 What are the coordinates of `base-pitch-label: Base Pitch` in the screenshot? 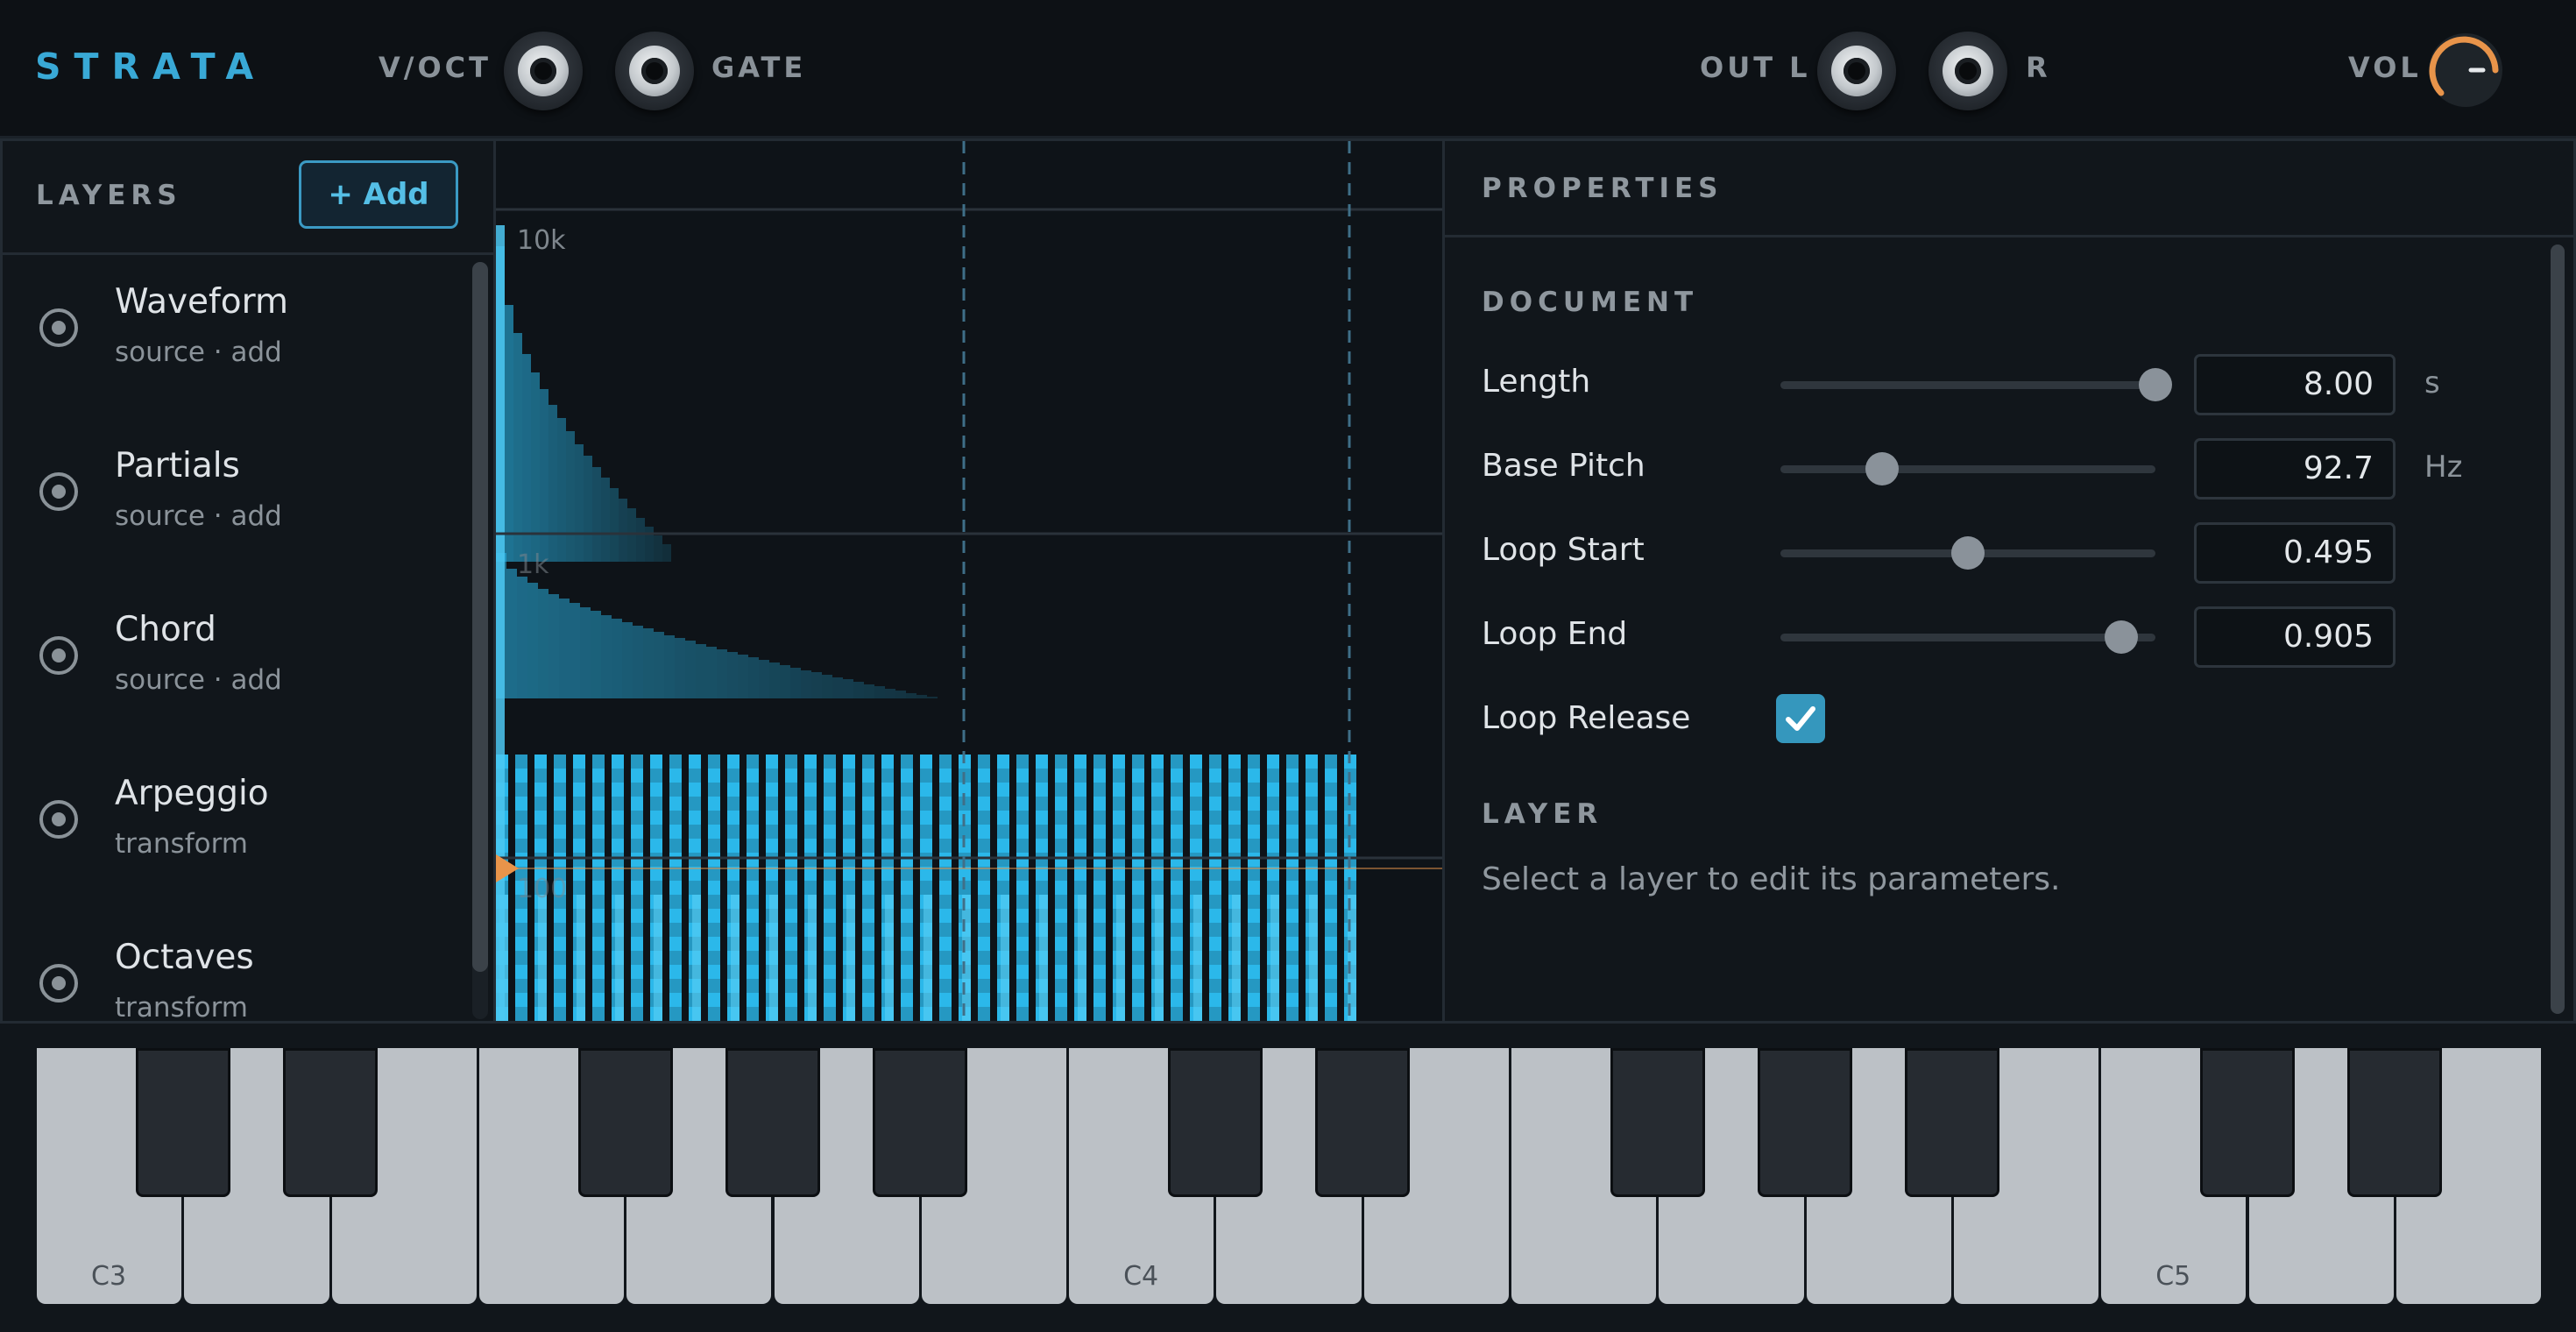 It's located at (1563, 466).